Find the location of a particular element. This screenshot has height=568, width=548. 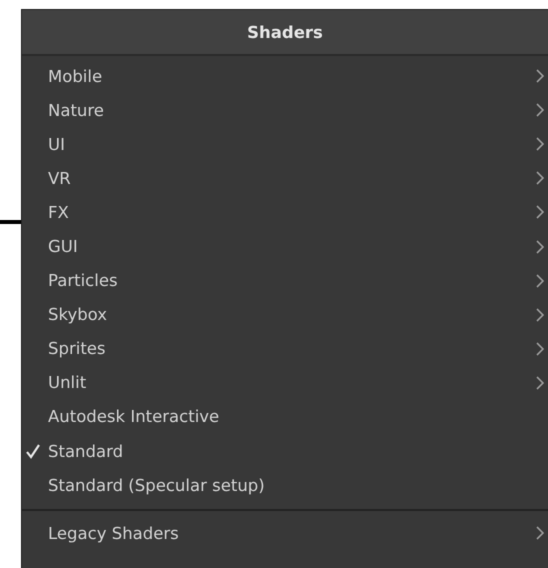

check-icon is located at coordinates (33, 451).